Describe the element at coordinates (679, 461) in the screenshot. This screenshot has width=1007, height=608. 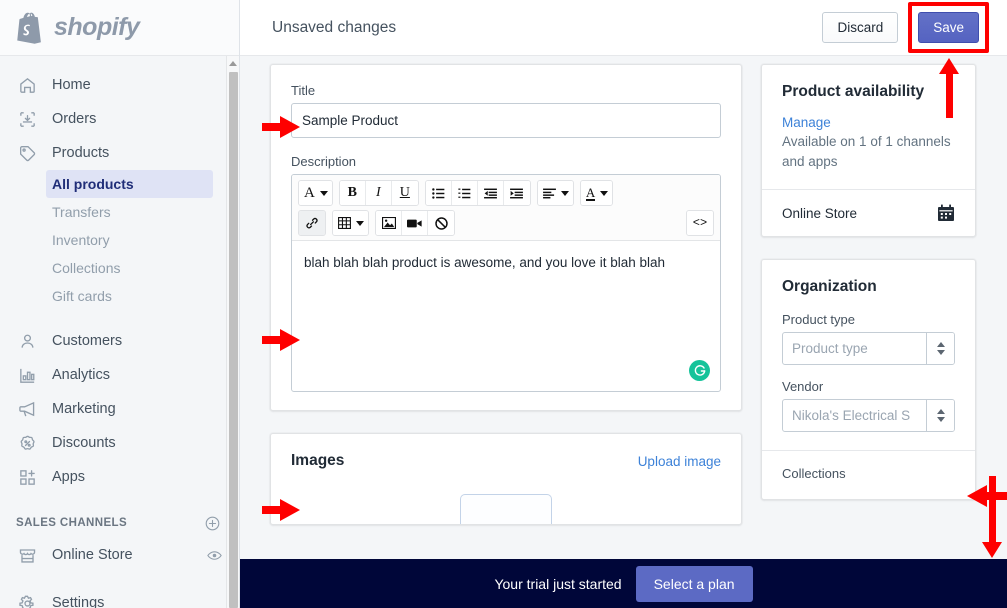
I see `upload-image-link: Upload image` at that location.